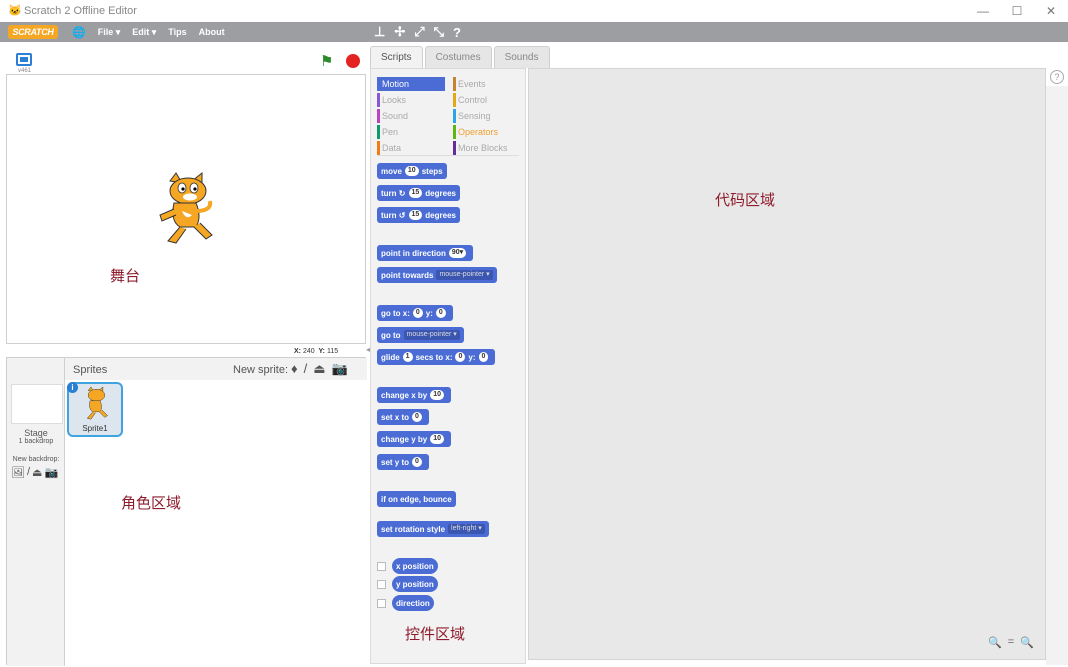 The height and width of the screenshot is (667, 1068). I want to click on script-annotation: 代码区域, so click(745, 200).